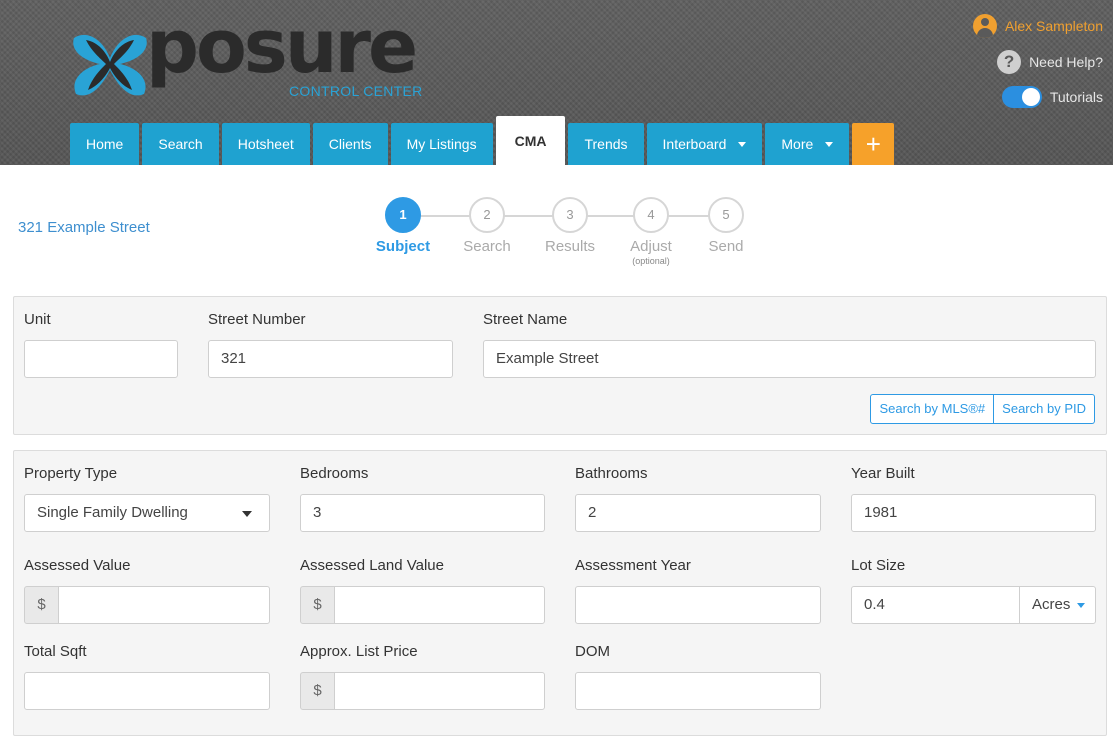 The height and width of the screenshot is (750, 1113). Describe the element at coordinates (330, 359) in the screenshot. I see `street-number-input: 321` at that location.